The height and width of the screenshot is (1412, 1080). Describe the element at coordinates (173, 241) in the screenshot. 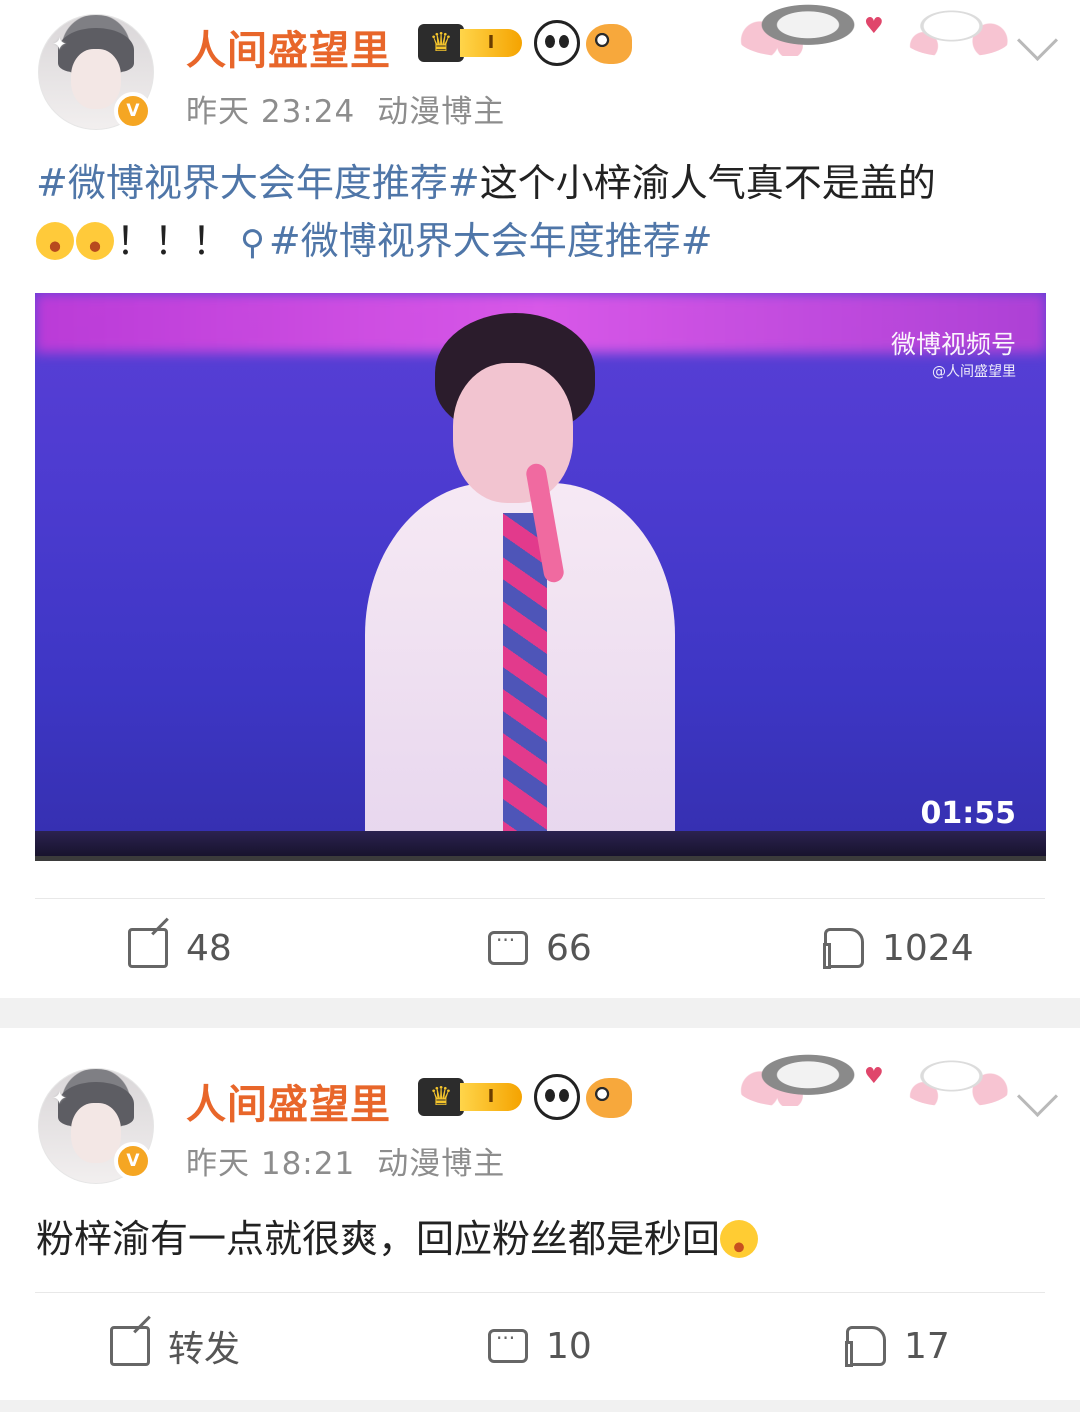

I see `exclaim-text: ！！！` at that location.